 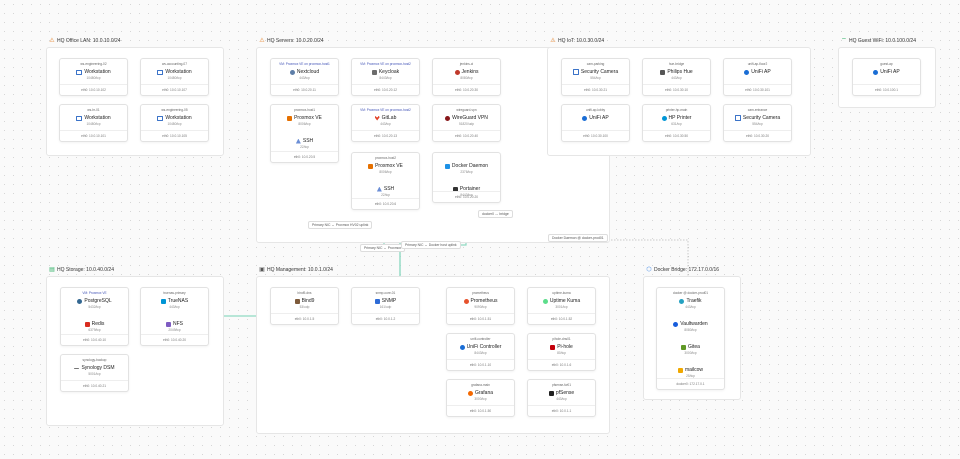 I want to click on unifi-icon, so click(x=747, y=72).